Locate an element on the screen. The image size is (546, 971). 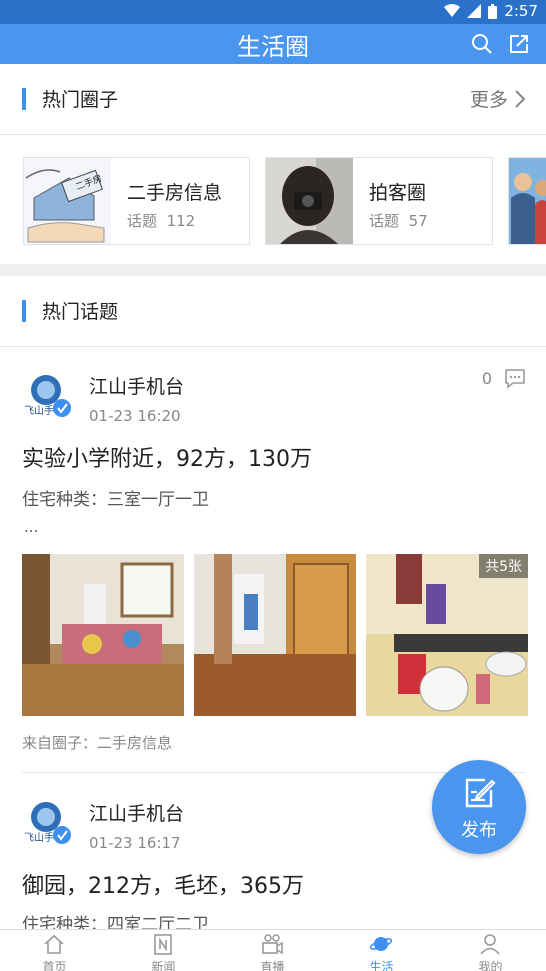
more-link: 更多 is located at coordinates (498, 98).